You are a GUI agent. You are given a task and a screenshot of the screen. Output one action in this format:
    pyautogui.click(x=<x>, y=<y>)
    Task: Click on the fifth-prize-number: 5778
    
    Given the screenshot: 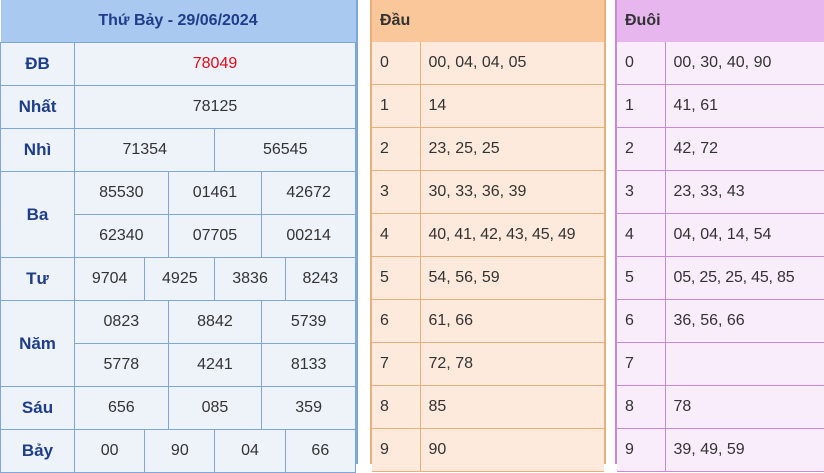 What is the action you would take?
    pyautogui.click(x=121, y=365)
    